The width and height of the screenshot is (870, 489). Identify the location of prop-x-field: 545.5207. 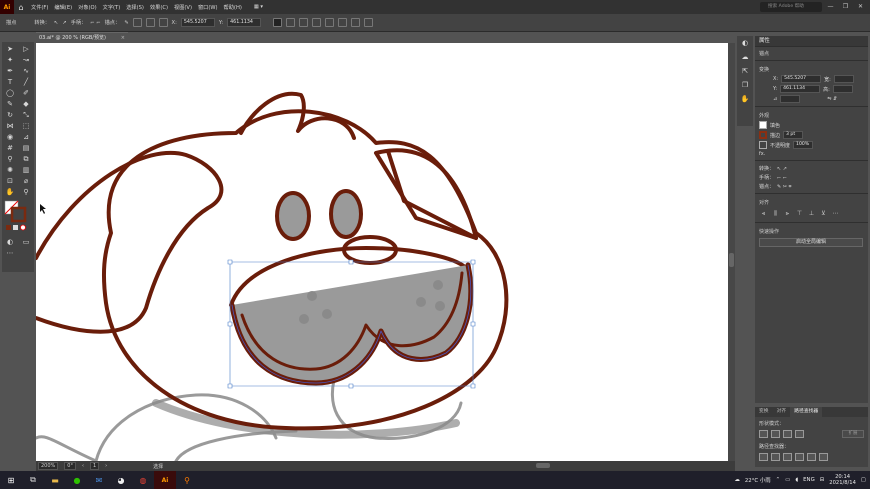
(801, 79).